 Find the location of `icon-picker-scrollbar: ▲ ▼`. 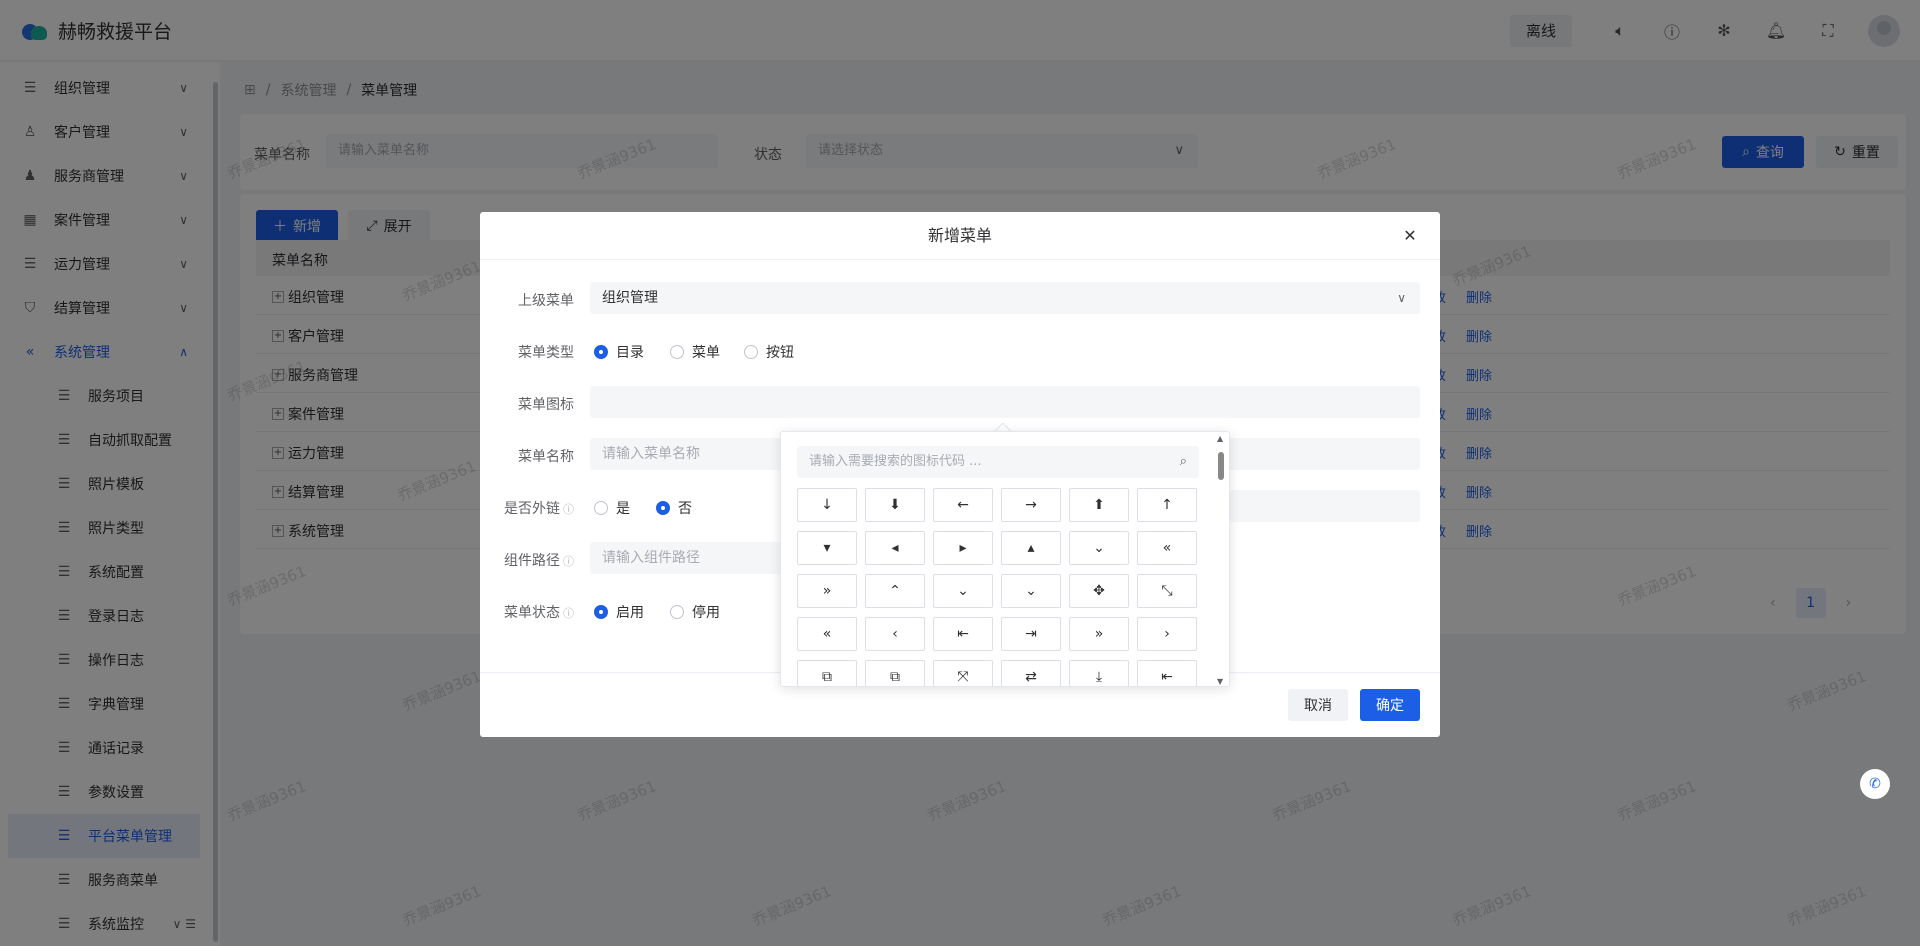

icon-picker-scrollbar: ▲ ▼ is located at coordinates (1221, 560).